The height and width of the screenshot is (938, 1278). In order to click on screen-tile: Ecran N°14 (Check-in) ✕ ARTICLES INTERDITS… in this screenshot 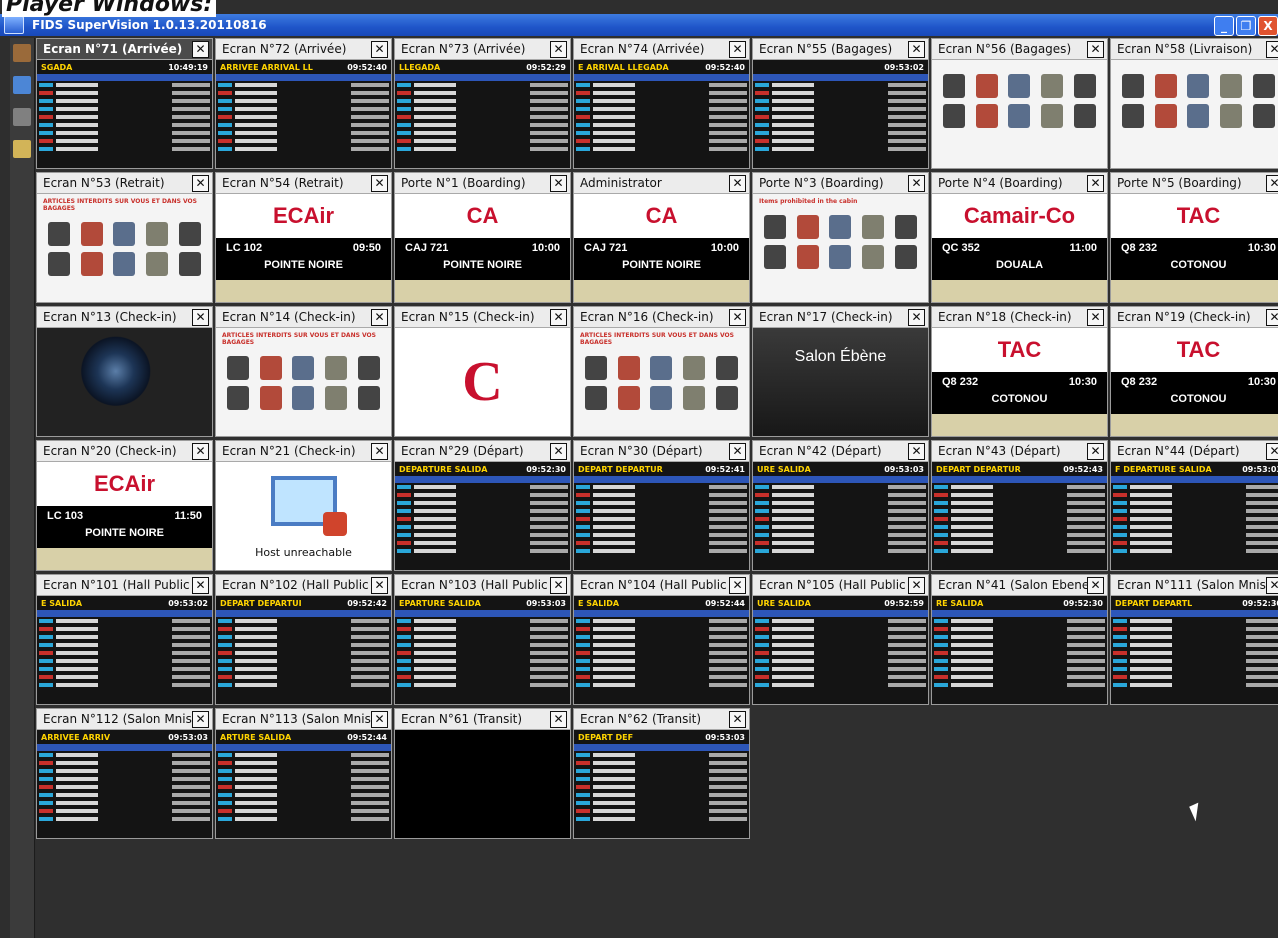, I will do `click(303, 371)`.